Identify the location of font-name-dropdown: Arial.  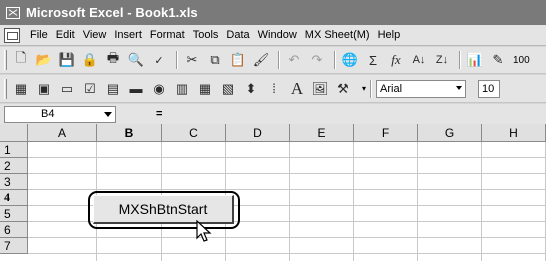
(421, 88).